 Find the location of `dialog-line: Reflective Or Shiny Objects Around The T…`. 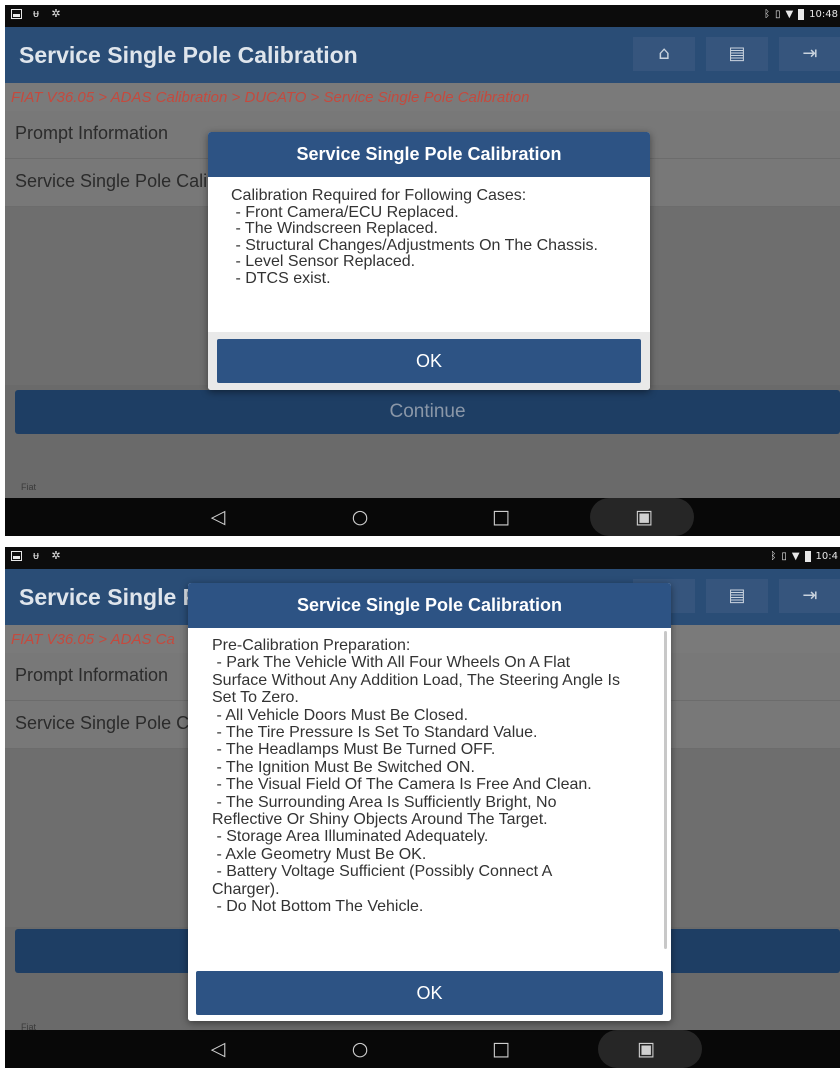

dialog-line: Reflective Or Shiny Objects Around The T… is located at coordinates (380, 820).